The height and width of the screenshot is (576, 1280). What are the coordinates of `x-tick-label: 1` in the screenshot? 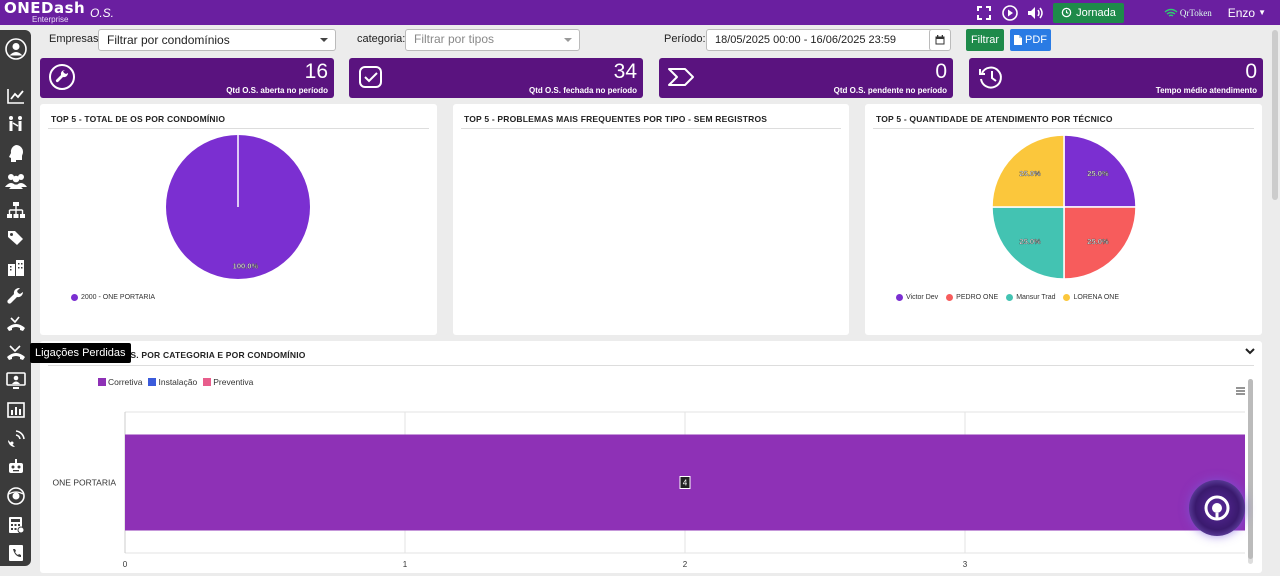 It's located at (405, 564).